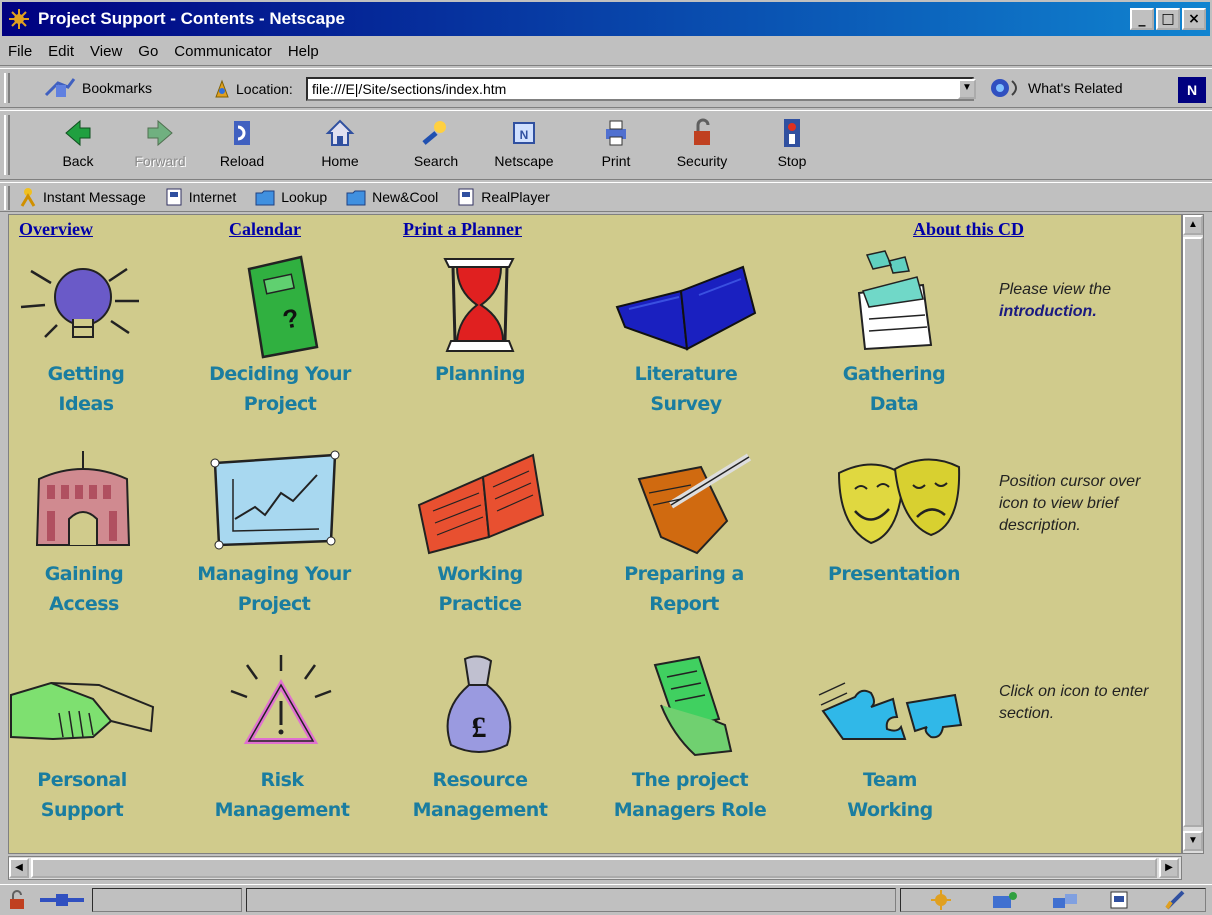  I want to click on security-lock-icon, so click(18, 900).